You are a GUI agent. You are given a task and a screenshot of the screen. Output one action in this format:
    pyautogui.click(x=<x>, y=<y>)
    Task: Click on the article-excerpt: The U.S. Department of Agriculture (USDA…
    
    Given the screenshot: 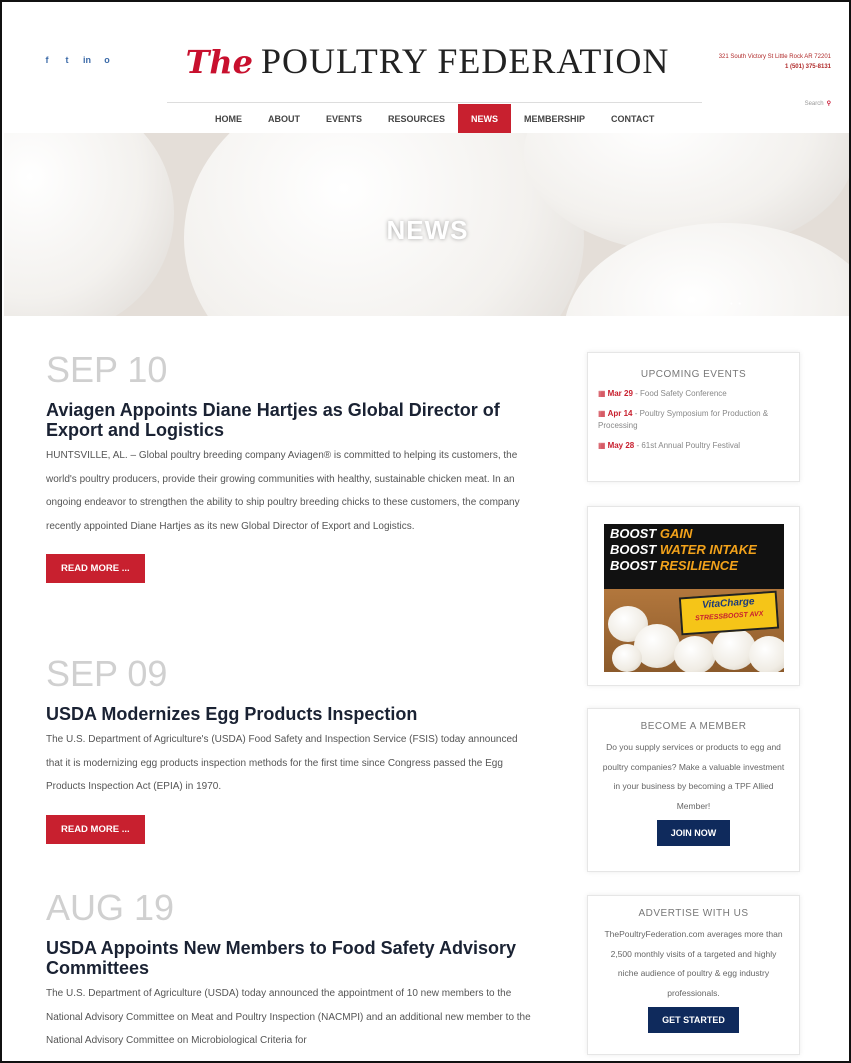 What is the action you would take?
    pyautogui.click(x=288, y=1017)
    